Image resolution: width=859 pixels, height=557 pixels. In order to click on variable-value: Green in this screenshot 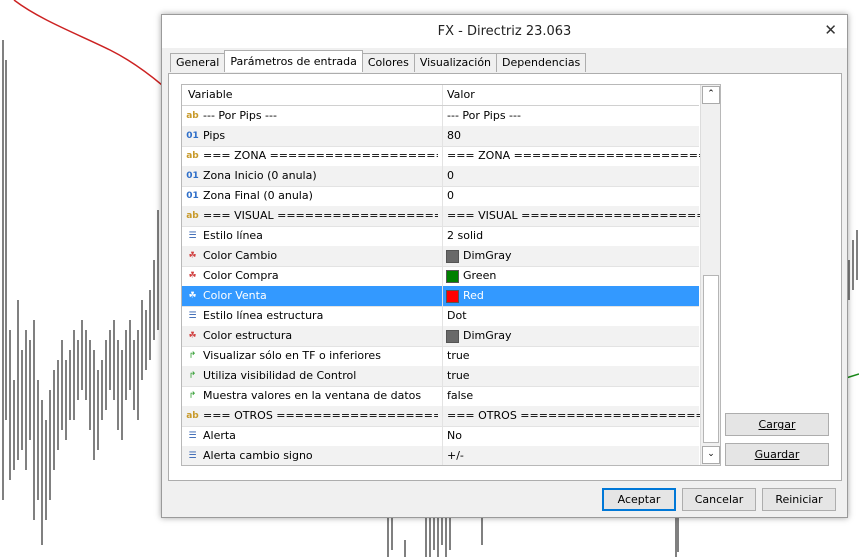, I will do `click(480, 275)`.